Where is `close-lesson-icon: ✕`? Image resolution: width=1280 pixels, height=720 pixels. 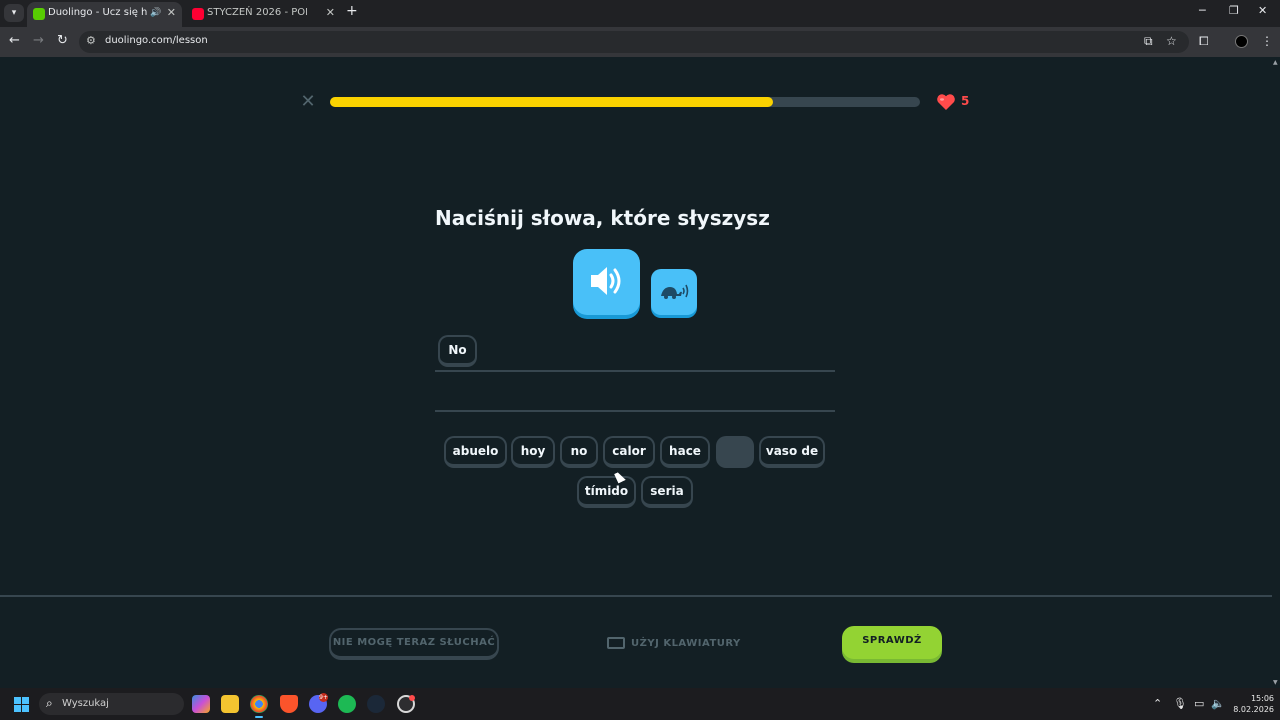 close-lesson-icon: ✕ is located at coordinates (308, 102).